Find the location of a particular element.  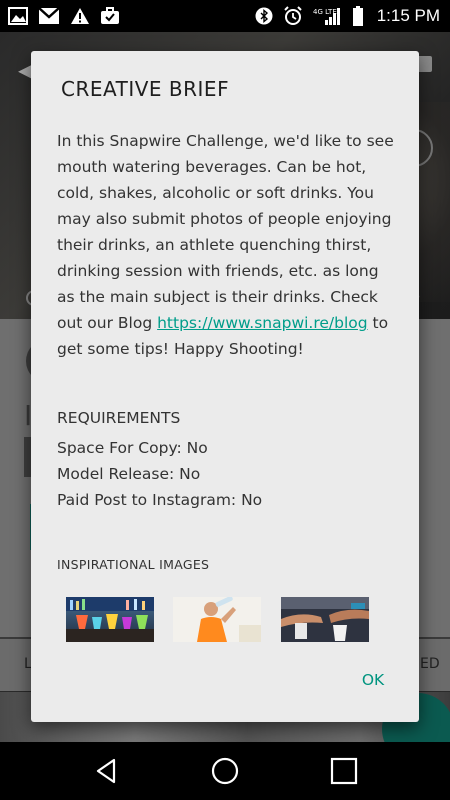

gmail-icon is located at coordinates (49, 16).